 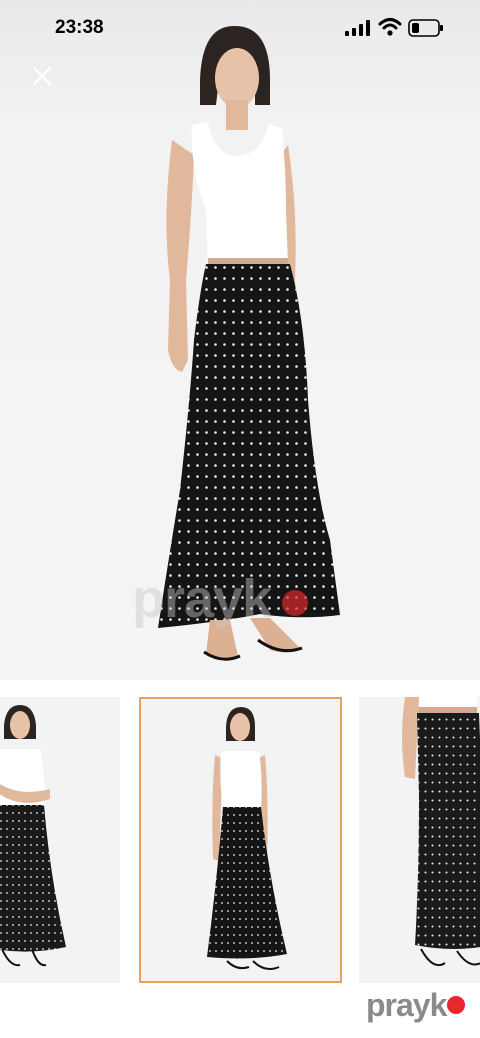 What do you see at coordinates (295, 603) in the screenshot?
I see `watermark-dot` at bounding box center [295, 603].